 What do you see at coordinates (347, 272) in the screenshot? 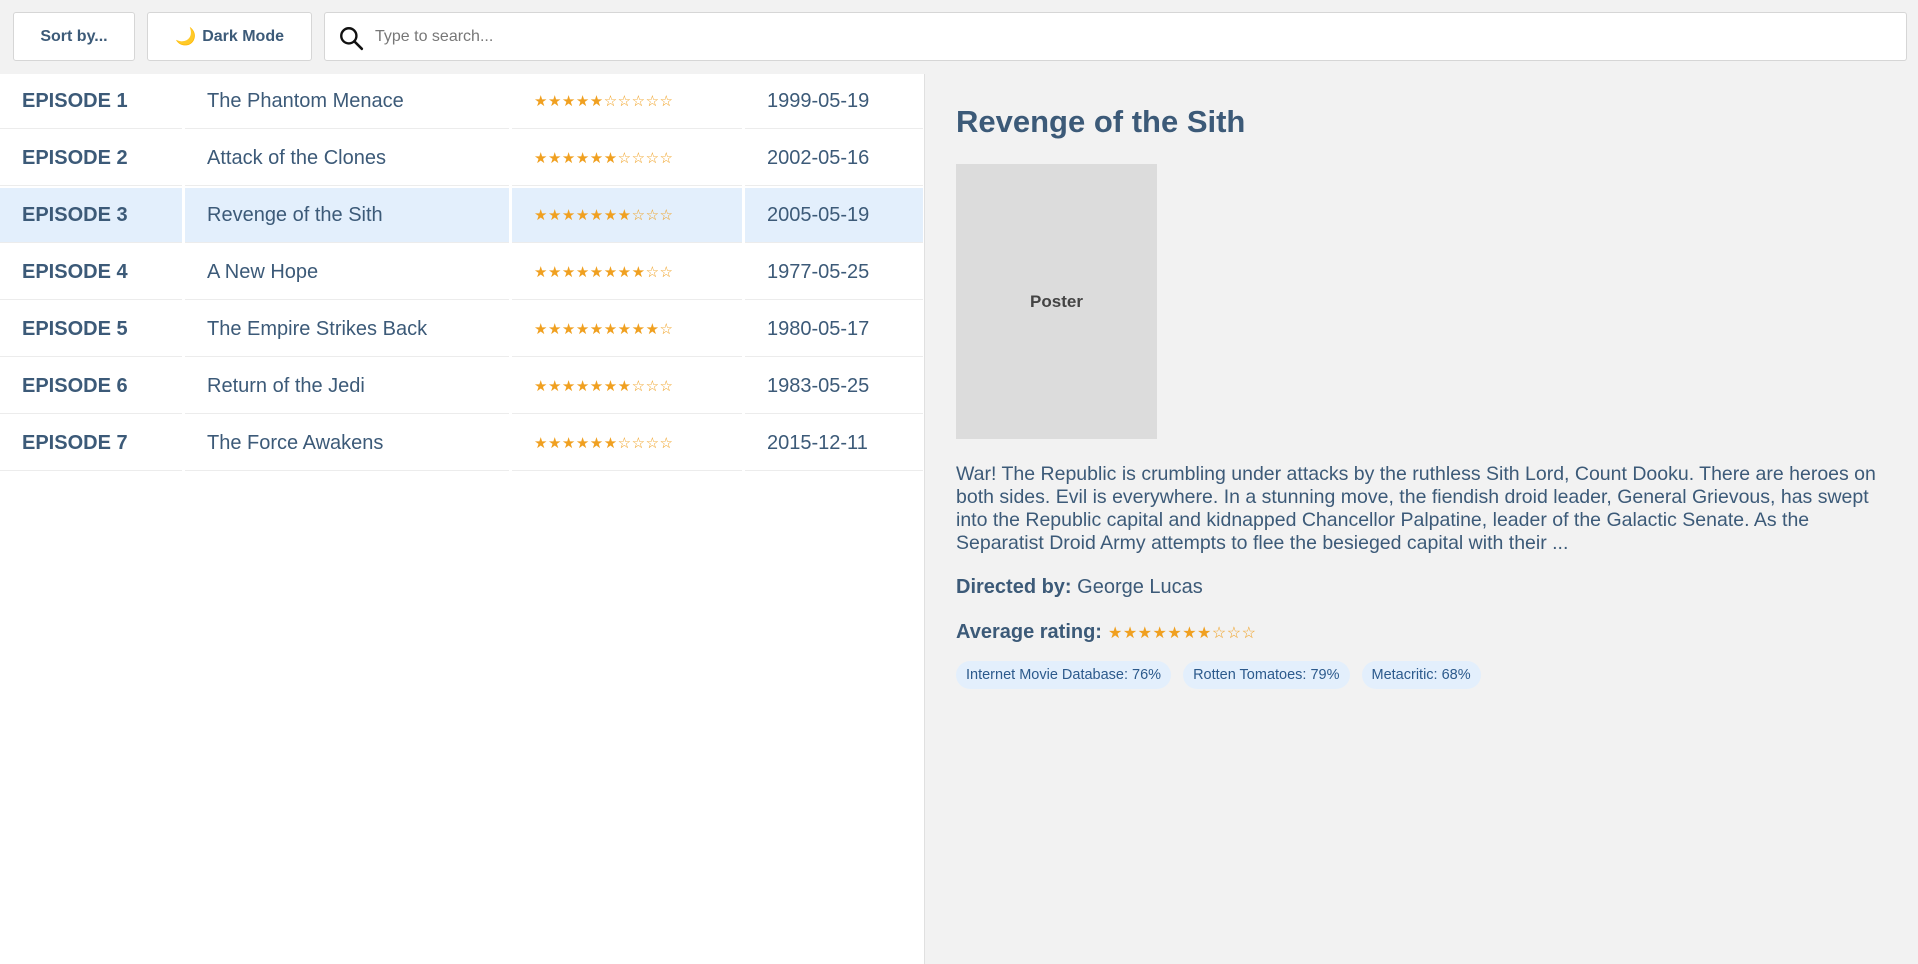
I see `episode-title: A New Hope` at bounding box center [347, 272].